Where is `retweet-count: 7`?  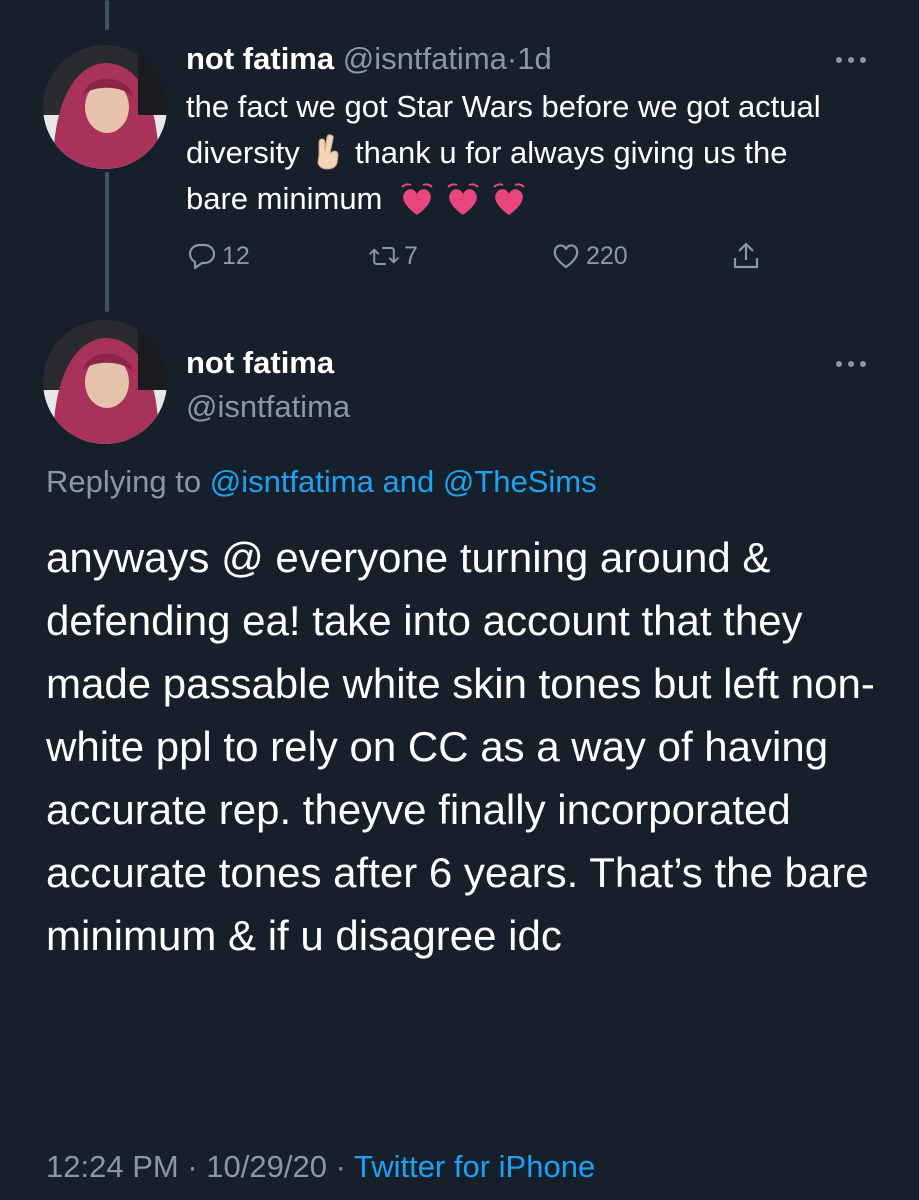 retweet-count: 7 is located at coordinates (411, 255).